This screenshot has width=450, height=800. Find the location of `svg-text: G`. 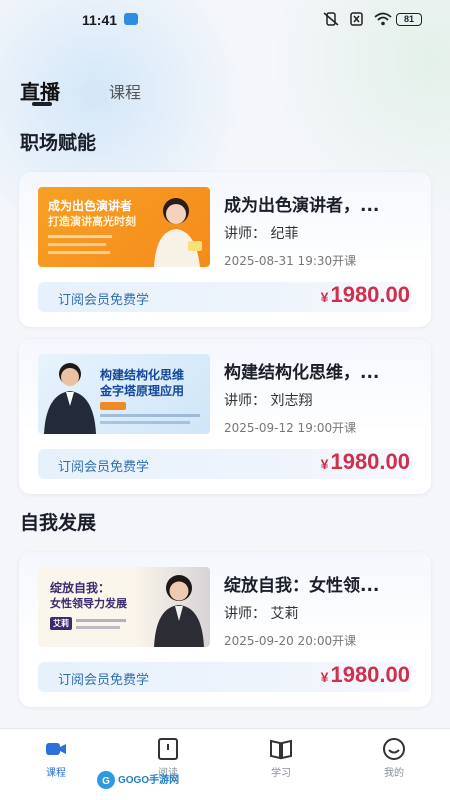

svg-text: G is located at coordinates (106, 781).